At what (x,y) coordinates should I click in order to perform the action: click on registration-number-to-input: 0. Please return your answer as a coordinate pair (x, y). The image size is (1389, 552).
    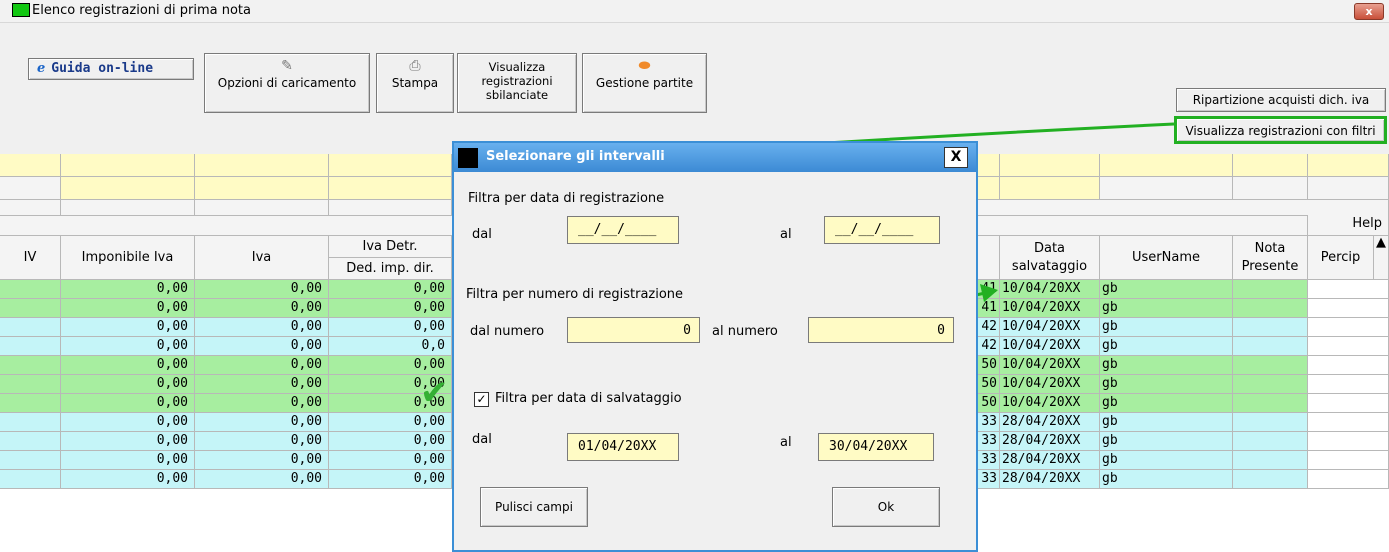
    Looking at the image, I should click on (881, 330).